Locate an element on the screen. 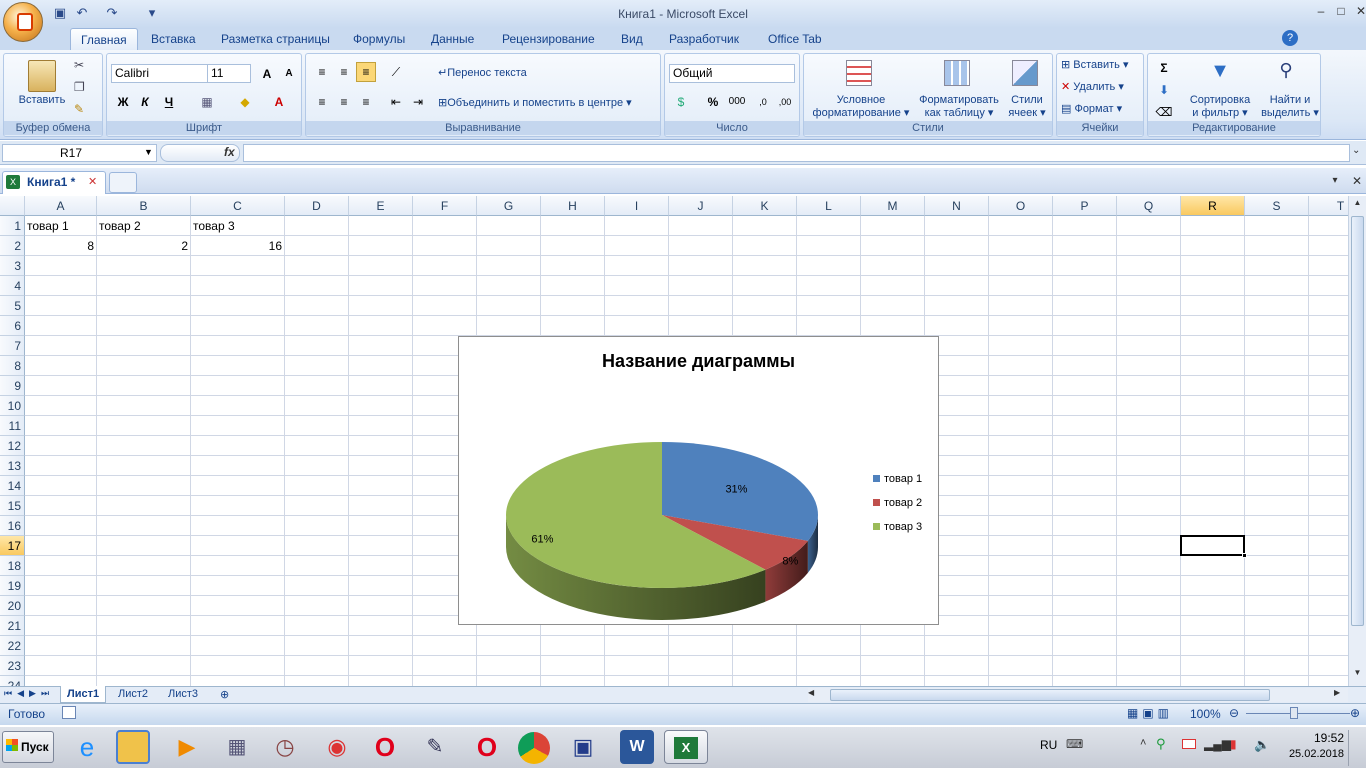 This screenshot has height=768, width=1366. row-header-16: 16 is located at coordinates (12, 526).